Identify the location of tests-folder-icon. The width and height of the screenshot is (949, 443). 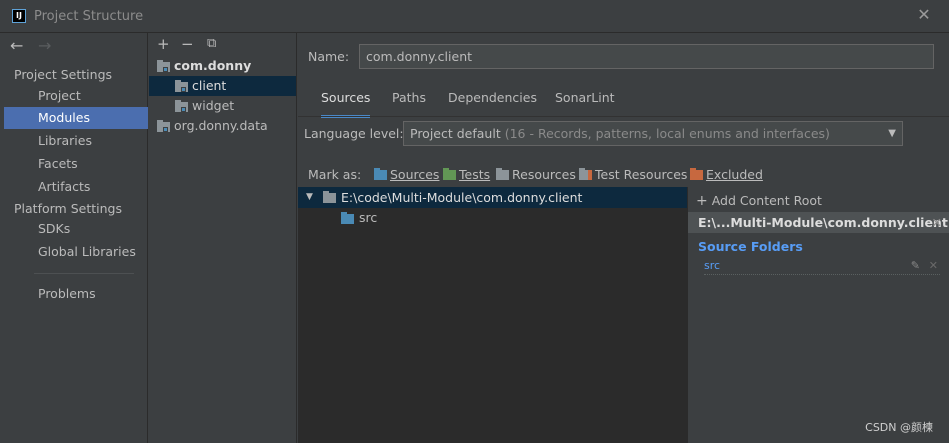
(449, 174).